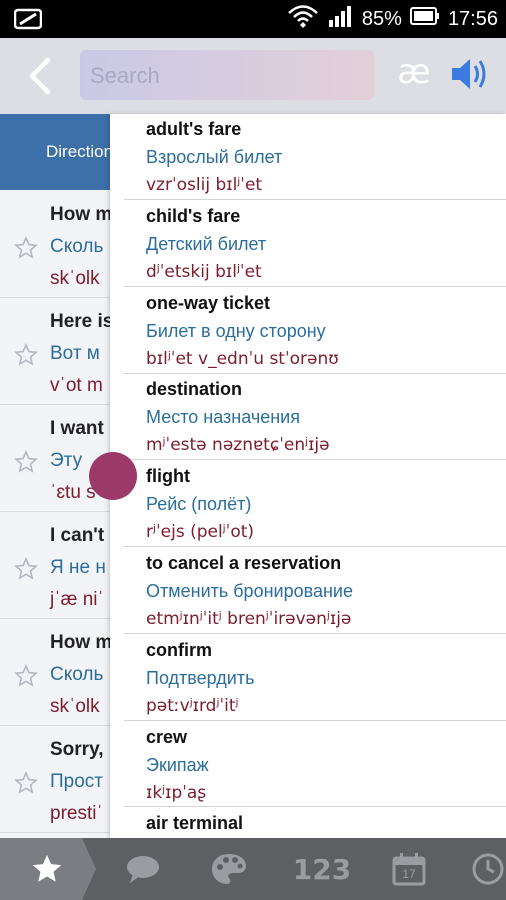  I want to click on toolbar: æ, so click(253, 76).